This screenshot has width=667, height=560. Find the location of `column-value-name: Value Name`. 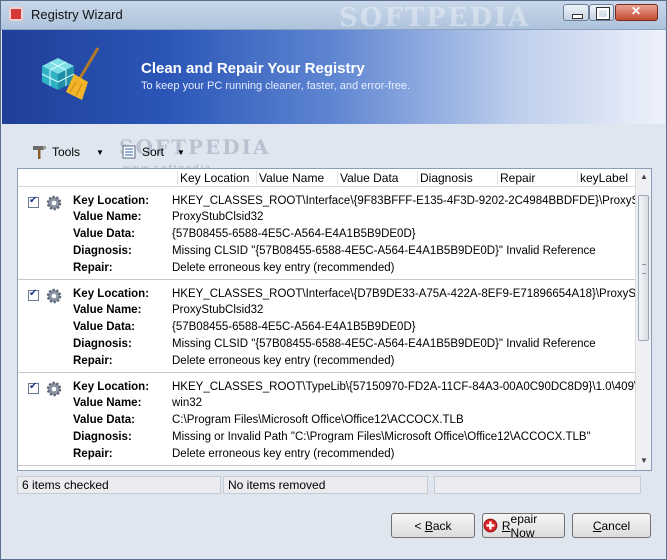

column-value-name: Value Name is located at coordinates (290, 178).